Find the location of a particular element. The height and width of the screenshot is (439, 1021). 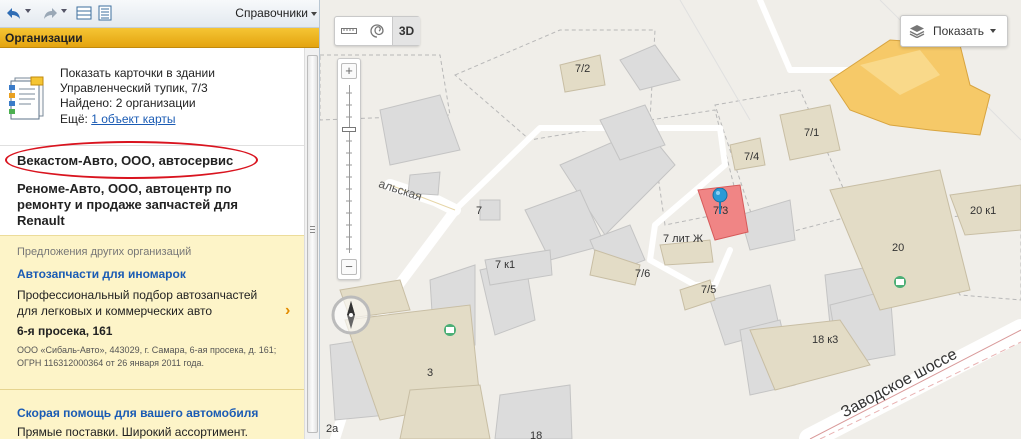

toolbar: Справочники is located at coordinates (159, 14).